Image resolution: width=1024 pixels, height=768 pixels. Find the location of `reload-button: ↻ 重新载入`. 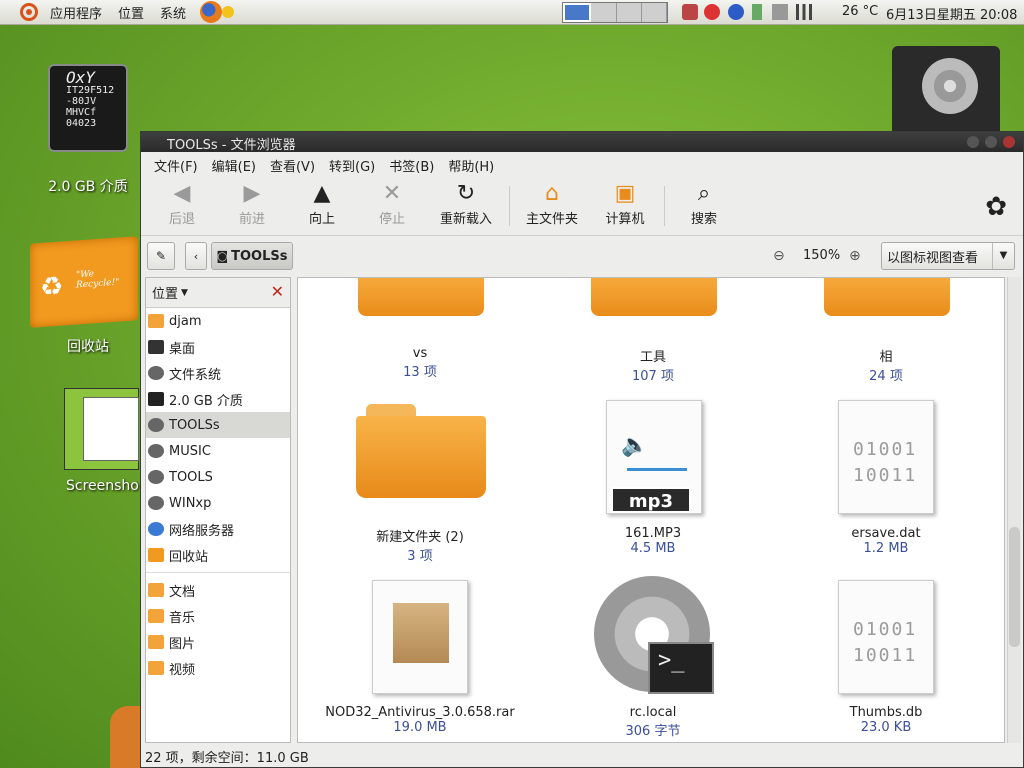

reload-button: ↻ 重新载入 is located at coordinates (466, 203).